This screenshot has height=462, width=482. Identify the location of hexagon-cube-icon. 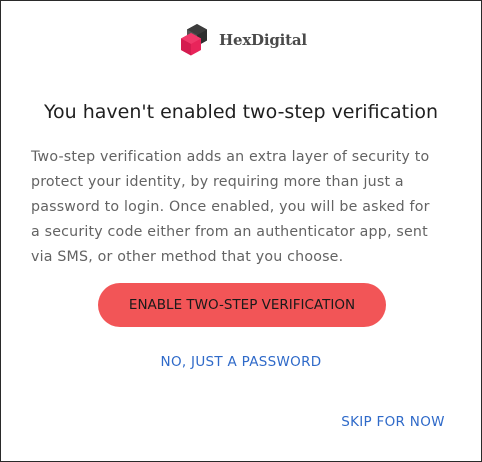
(195, 40).